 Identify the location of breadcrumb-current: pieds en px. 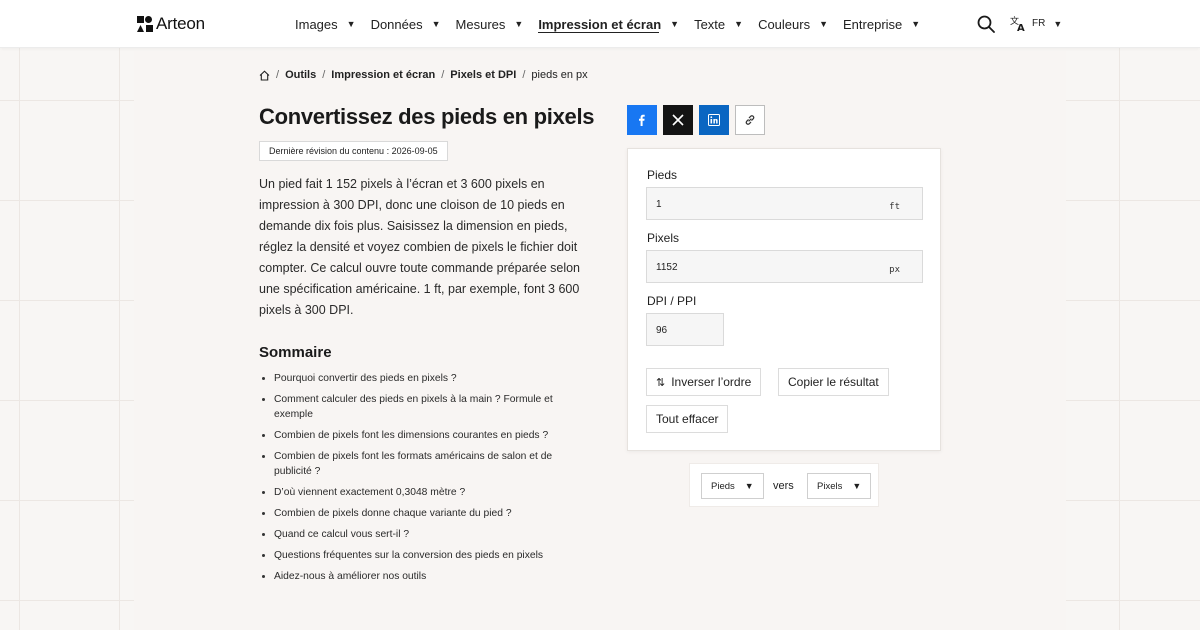
(559, 75).